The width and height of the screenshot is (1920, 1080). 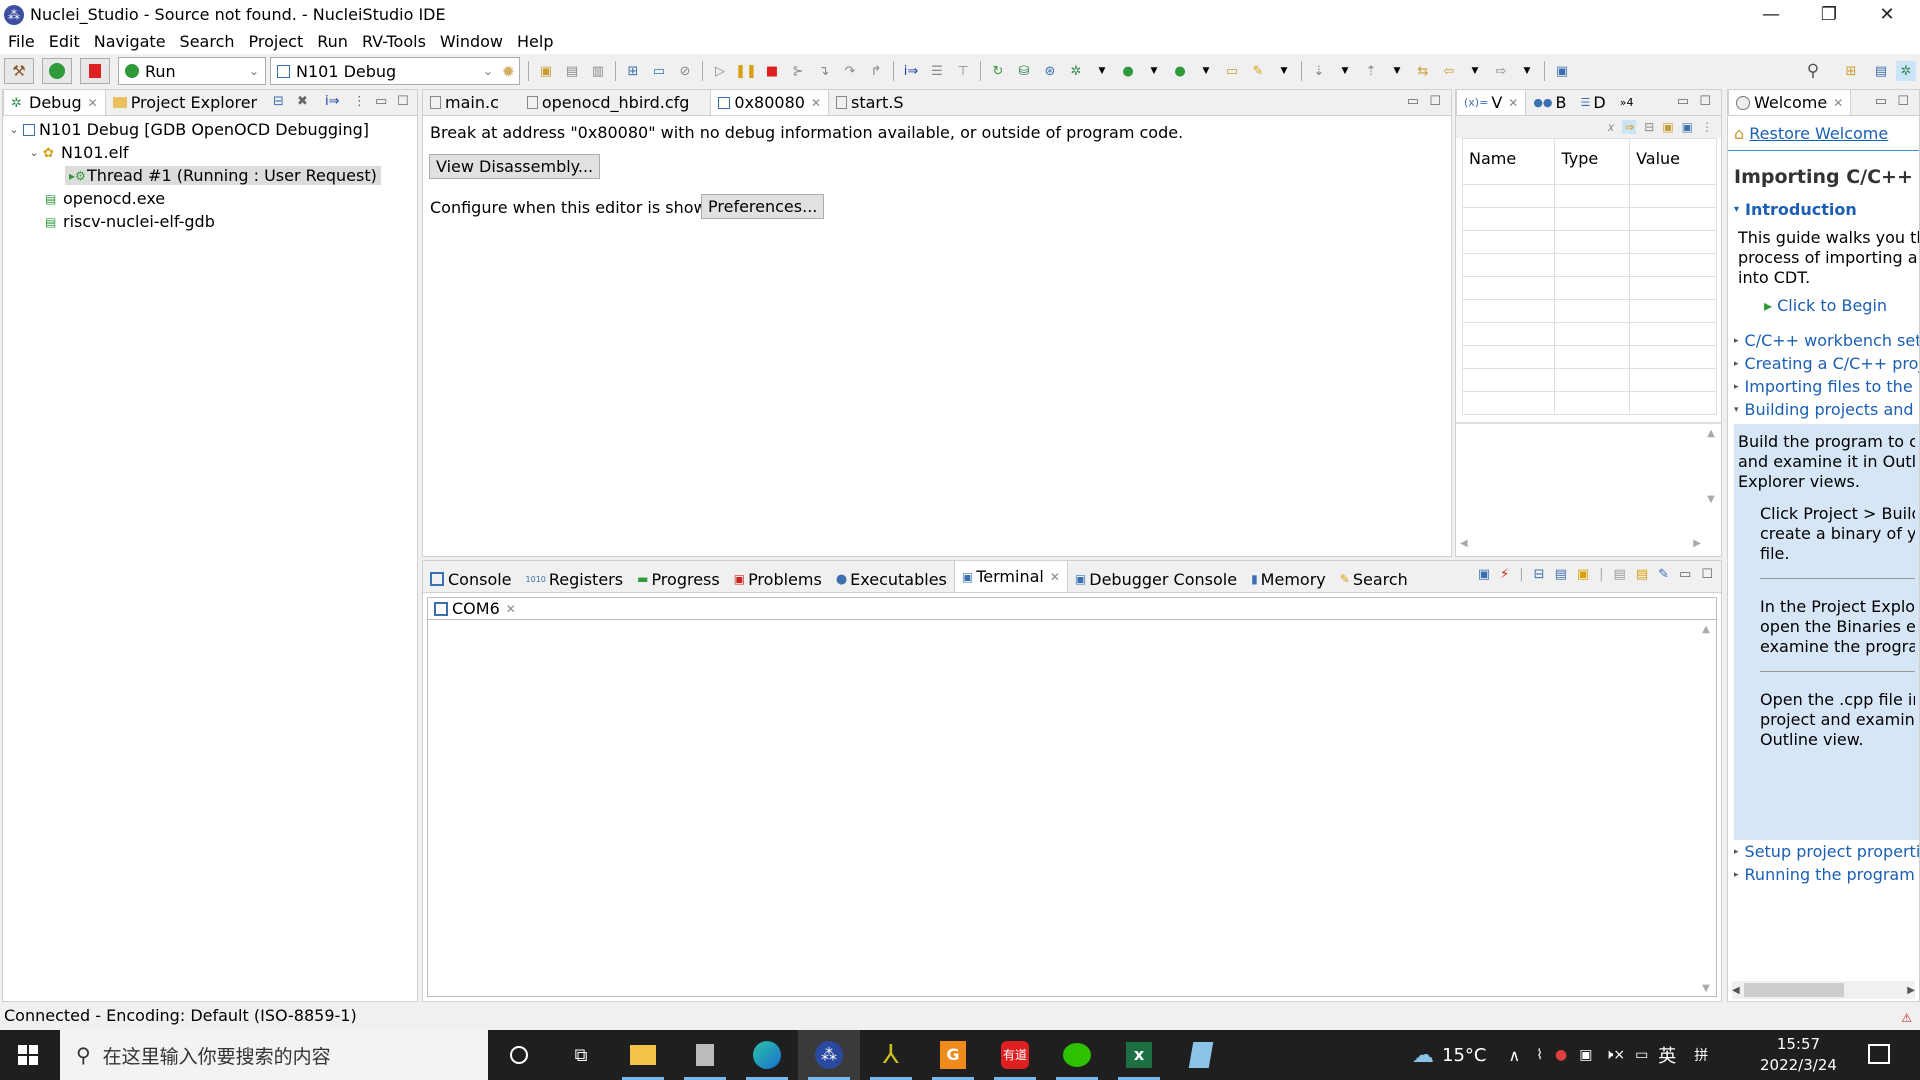 What do you see at coordinates (850, 71) in the screenshot?
I see `step-over-icon: ↷` at bounding box center [850, 71].